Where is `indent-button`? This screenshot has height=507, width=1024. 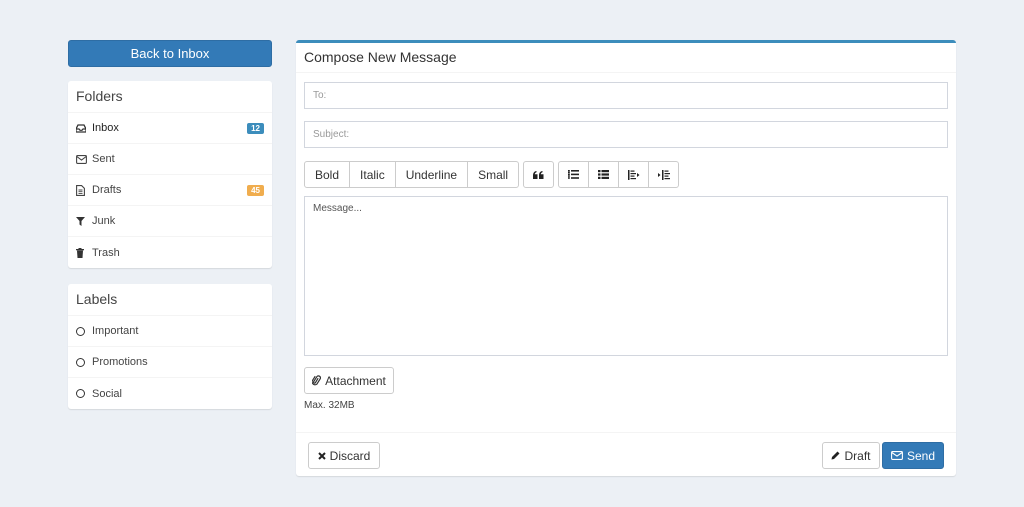
indent-button is located at coordinates (664, 174).